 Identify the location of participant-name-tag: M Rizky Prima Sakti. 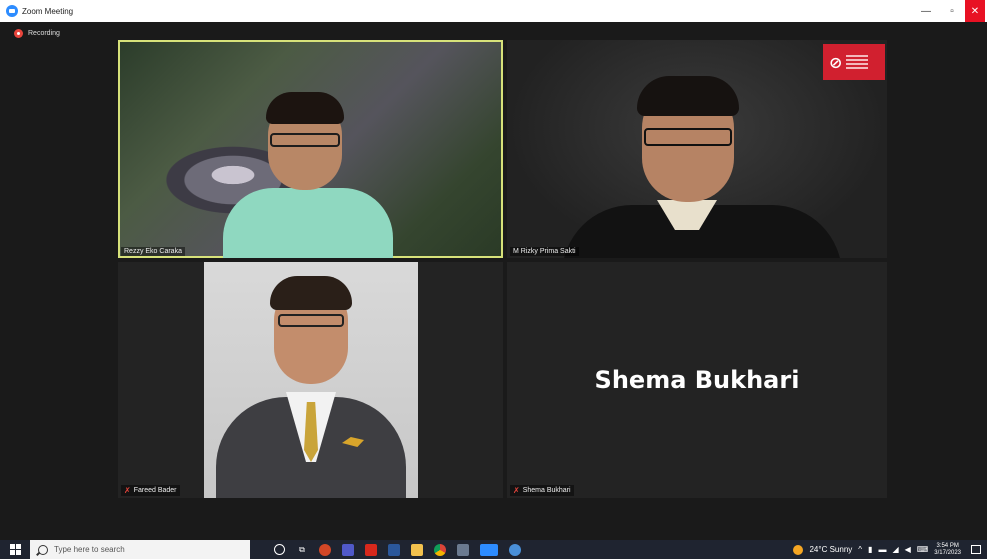
(544, 251).